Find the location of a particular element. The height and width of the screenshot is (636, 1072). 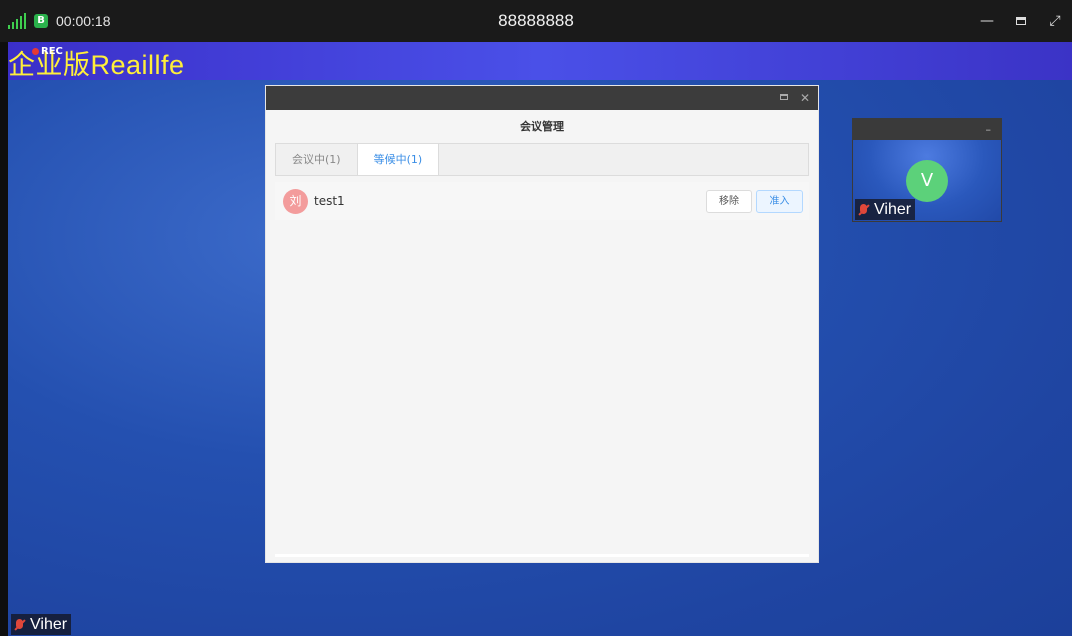

thumbnail-minimize-button: – is located at coordinates (989, 129).